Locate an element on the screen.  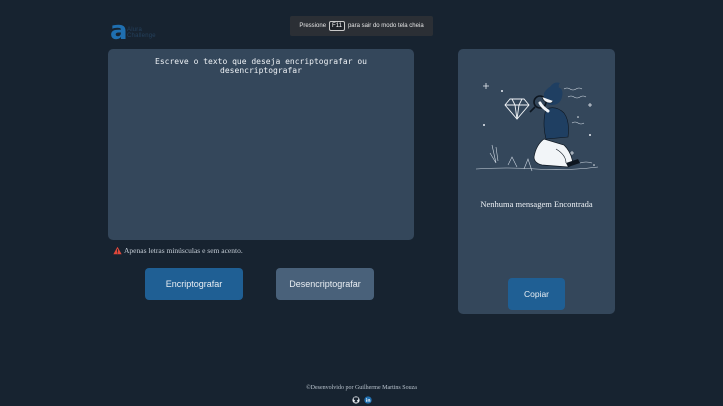
logo-letter: a is located at coordinates (119, 31).